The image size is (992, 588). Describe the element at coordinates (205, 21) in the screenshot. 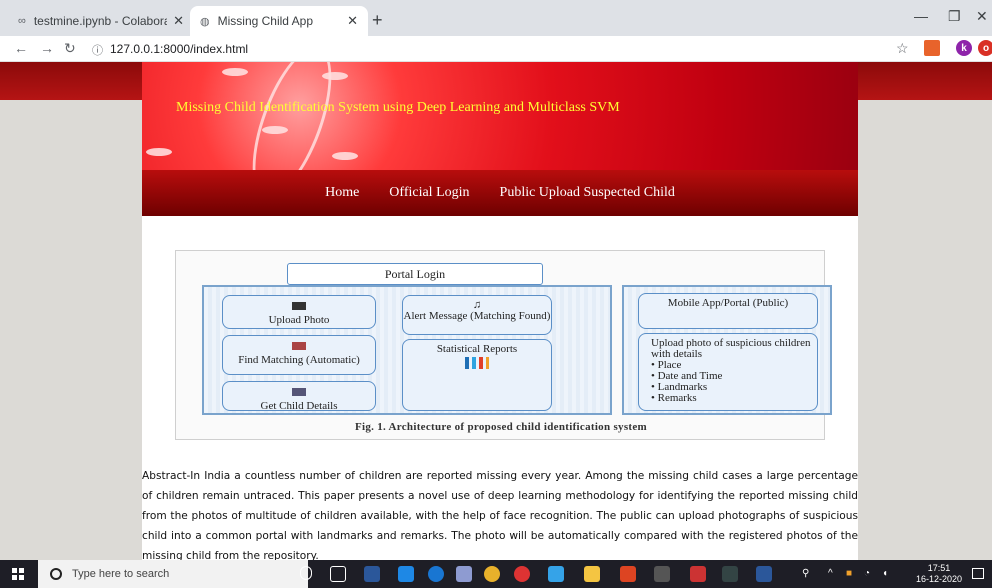

I see `globe-icon: ◍` at that location.